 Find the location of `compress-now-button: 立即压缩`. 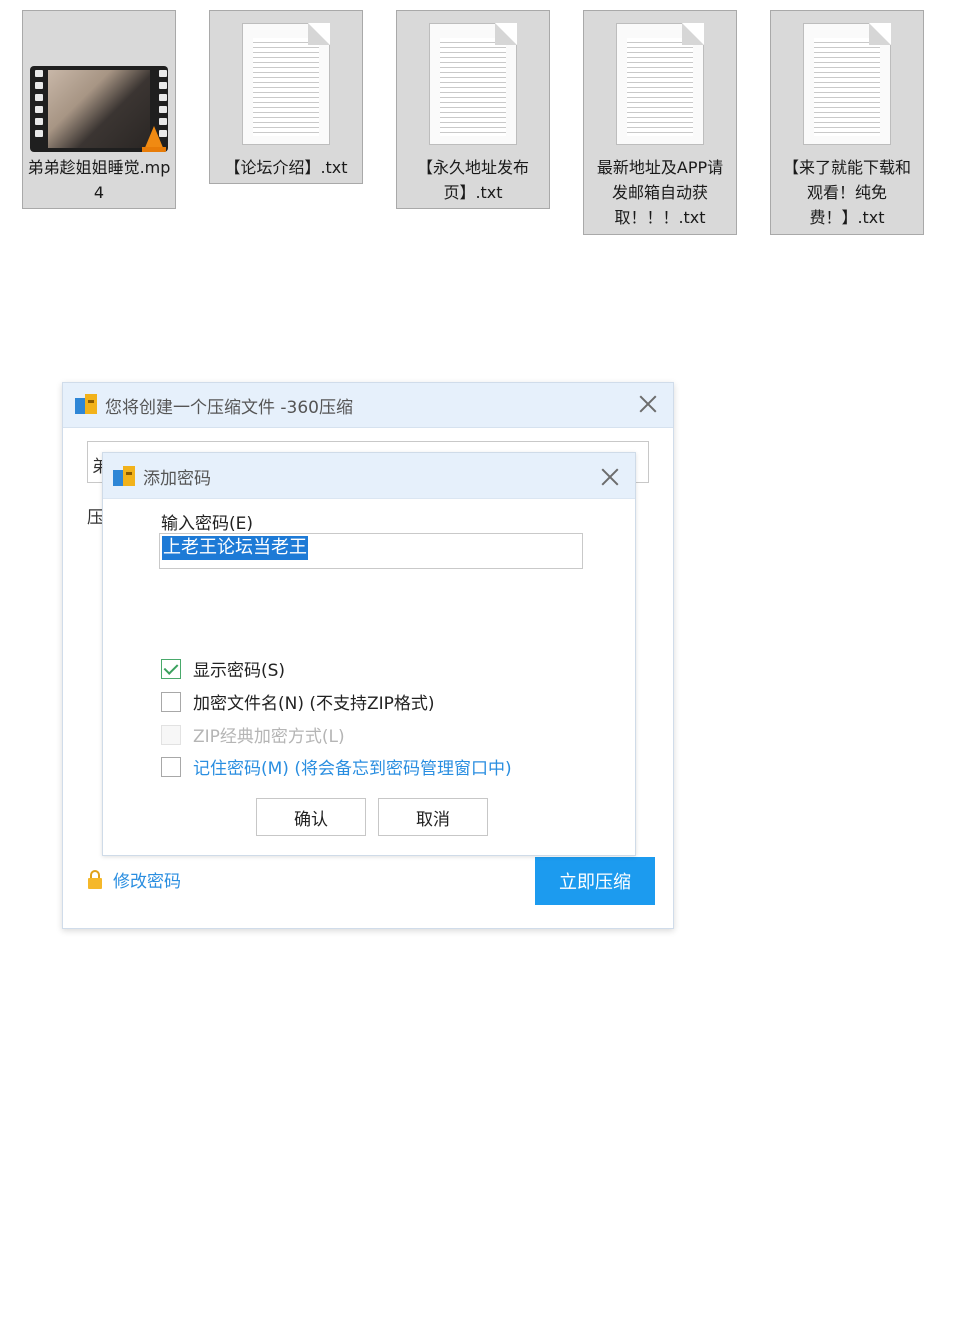

compress-now-button: 立即压缩 is located at coordinates (595, 881).